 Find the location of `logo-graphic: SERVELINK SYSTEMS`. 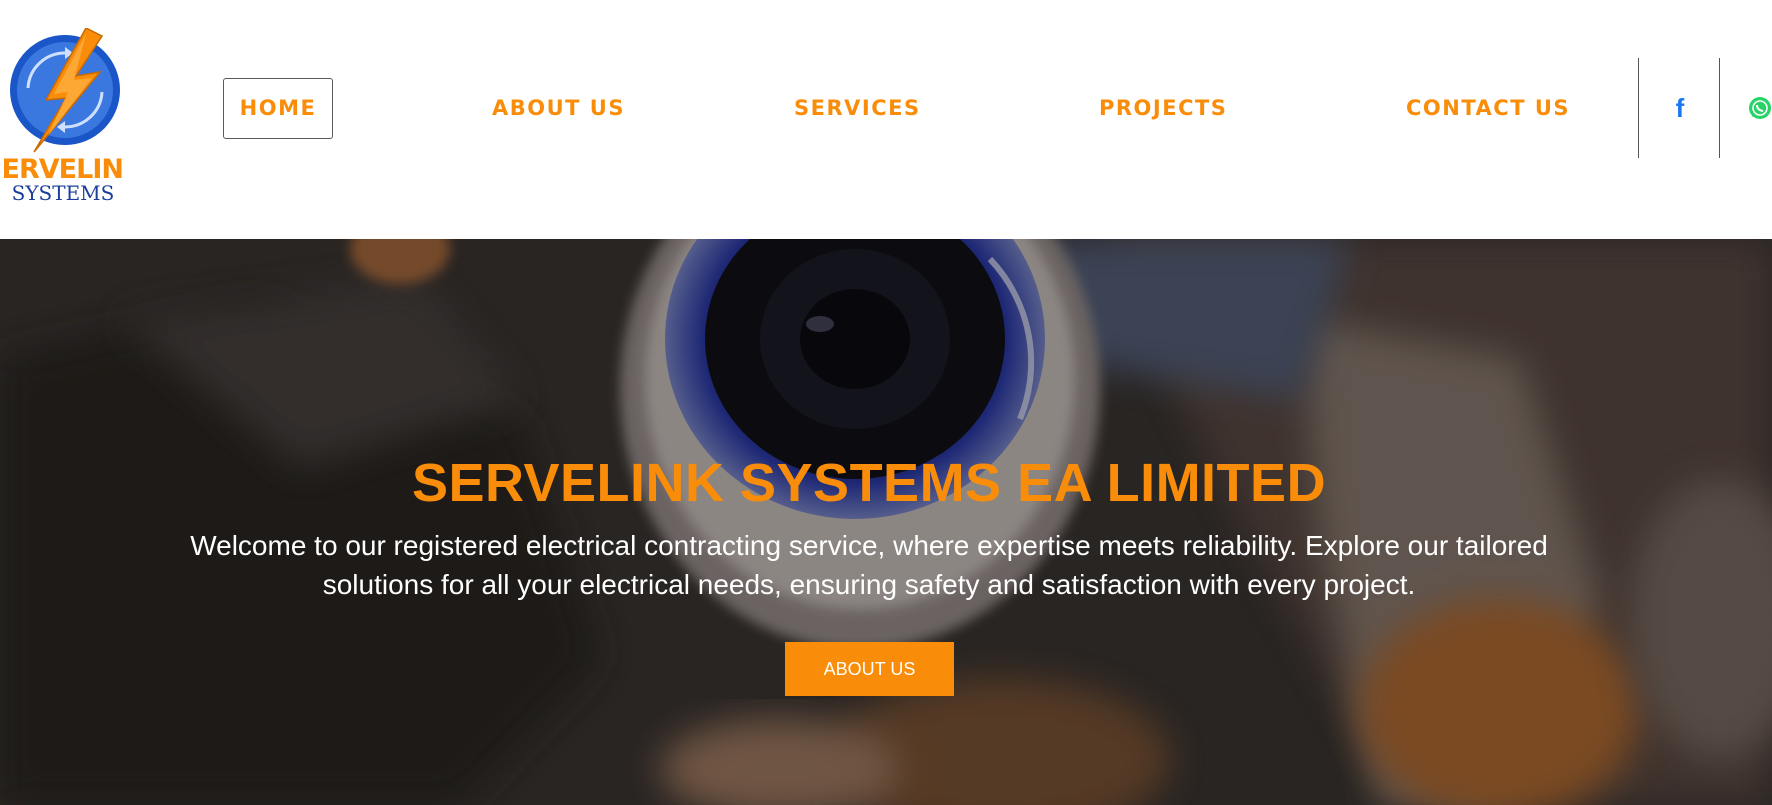

logo-graphic: SERVELINK SYSTEMS is located at coordinates (63, 116).